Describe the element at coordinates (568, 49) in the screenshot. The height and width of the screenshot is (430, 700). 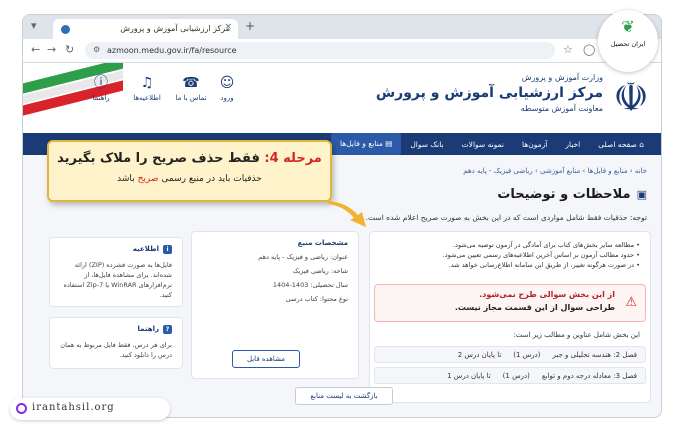
I see `bookmark-star-icon: ☆` at that location.